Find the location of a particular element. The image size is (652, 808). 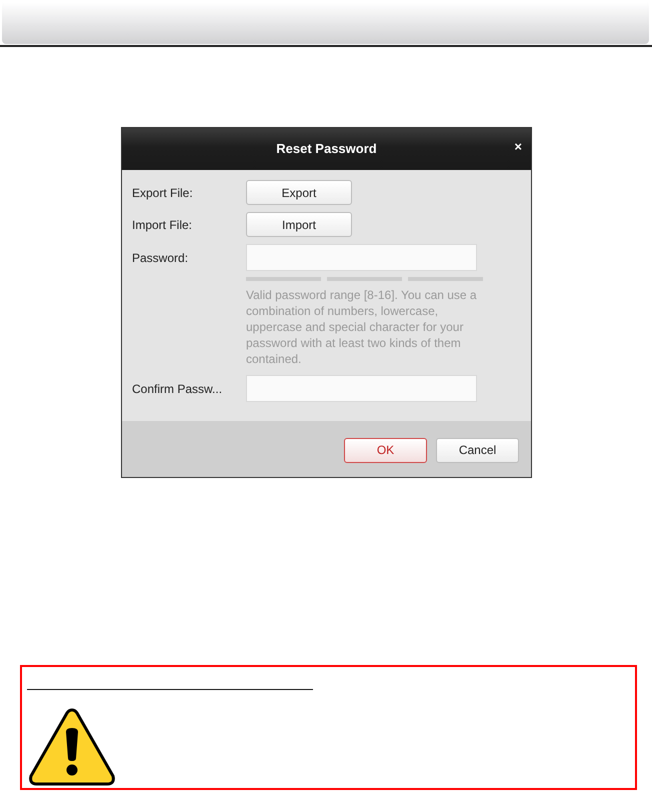

password-field is located at coordinates (361, 257).